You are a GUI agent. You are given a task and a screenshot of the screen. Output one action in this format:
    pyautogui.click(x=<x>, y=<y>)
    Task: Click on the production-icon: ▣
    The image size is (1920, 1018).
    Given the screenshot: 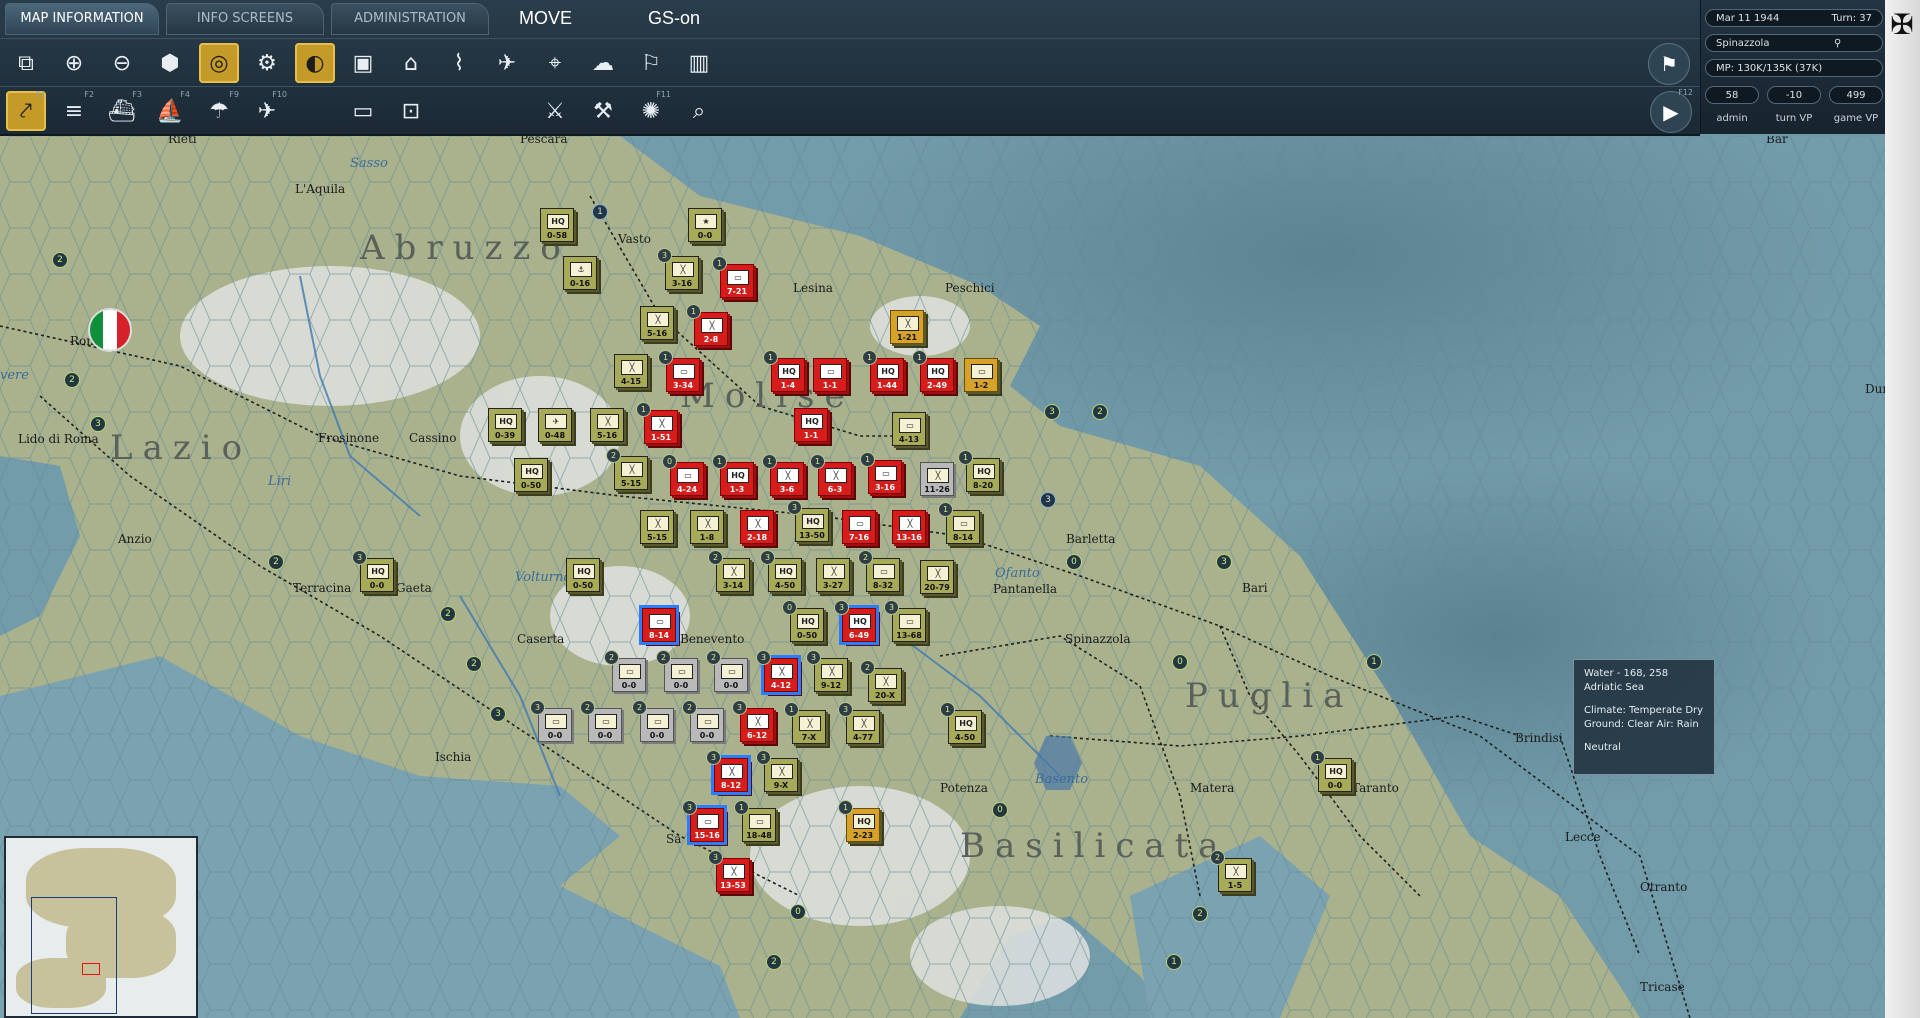 What is the action you would take?
    pyautogui.click(x=363, y=63)
    